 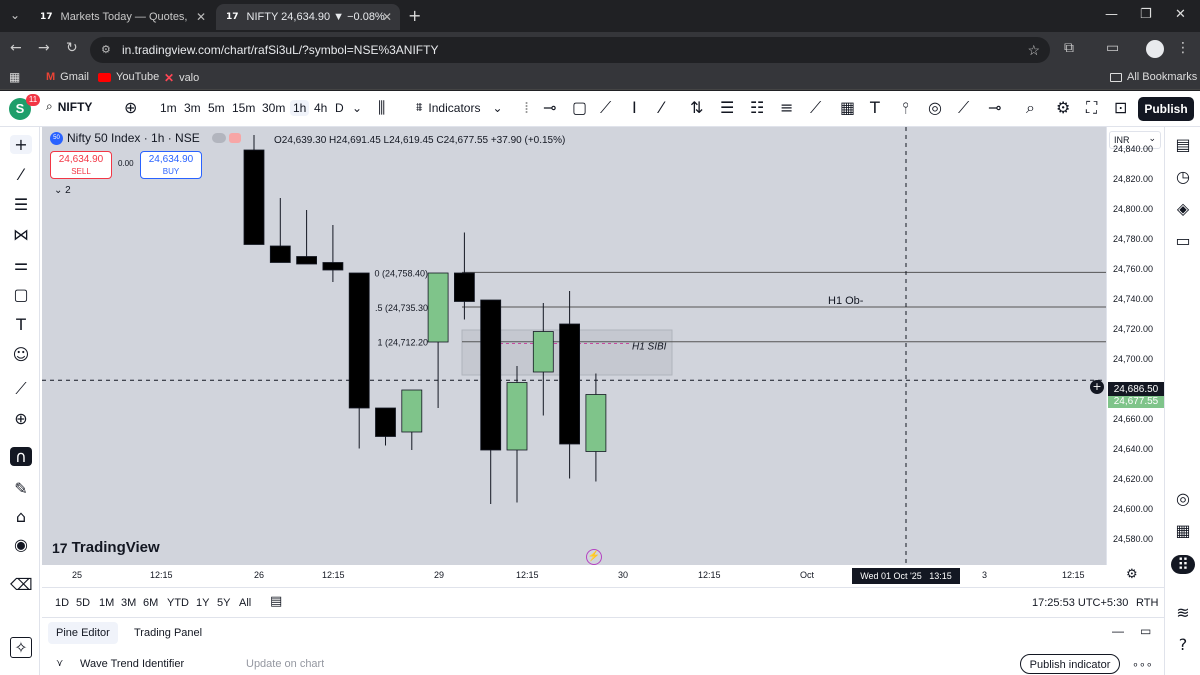 What do you see at coordinates (202, 603) in the screenshot?
I see `range-1Y: 1Y` at bounding box center [202, 603].